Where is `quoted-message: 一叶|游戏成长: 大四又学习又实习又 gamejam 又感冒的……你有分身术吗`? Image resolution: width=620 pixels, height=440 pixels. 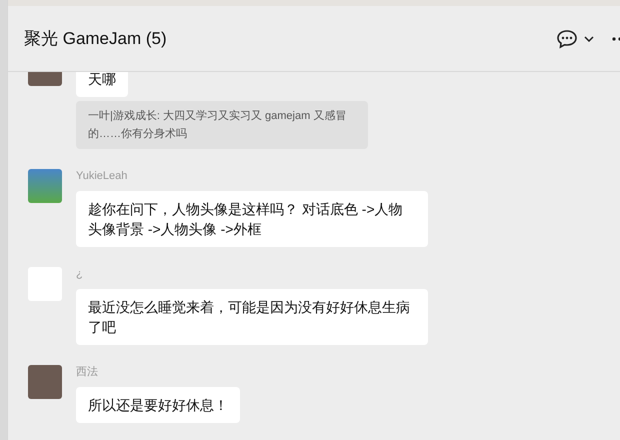 quoted-message: 一叶|游戏成长: 大四又学习又实习又 gamejam 又感冒的……你有分身术吗 is located at coordinates (222, 125).